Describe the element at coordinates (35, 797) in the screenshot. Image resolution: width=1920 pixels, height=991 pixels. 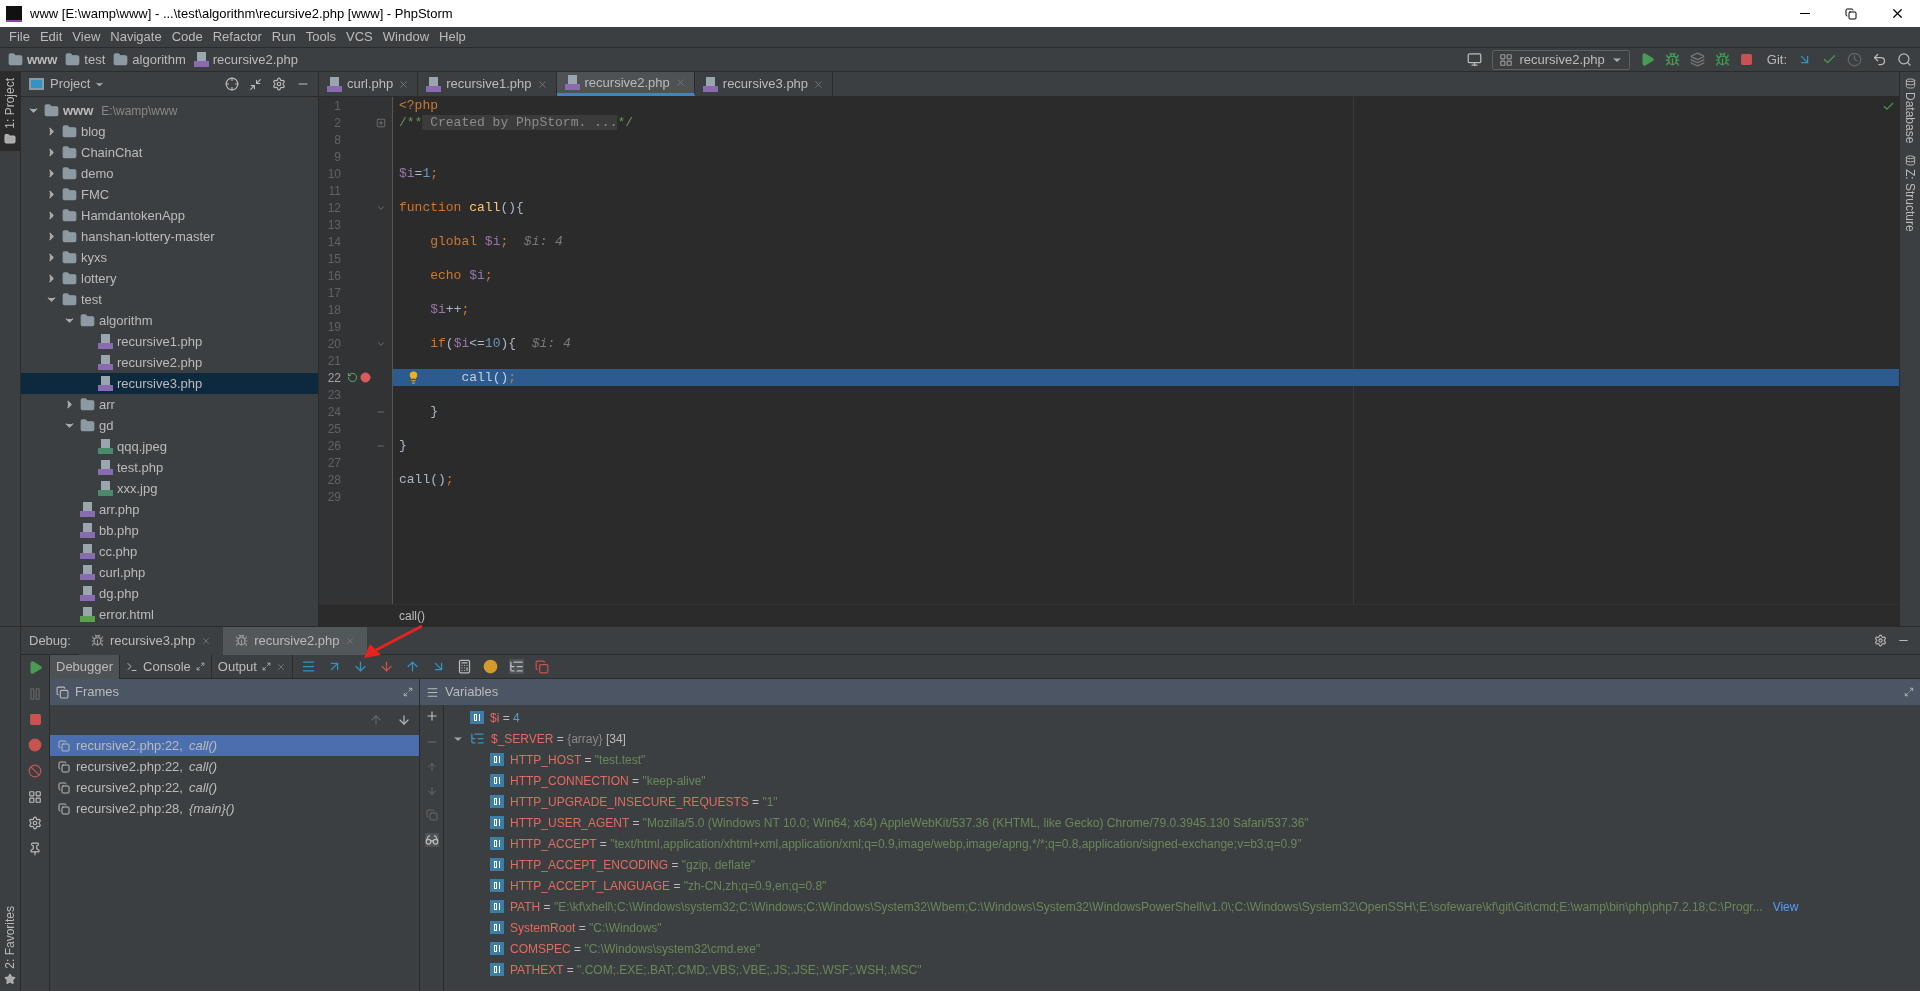
I see `layout-icon` at that location.